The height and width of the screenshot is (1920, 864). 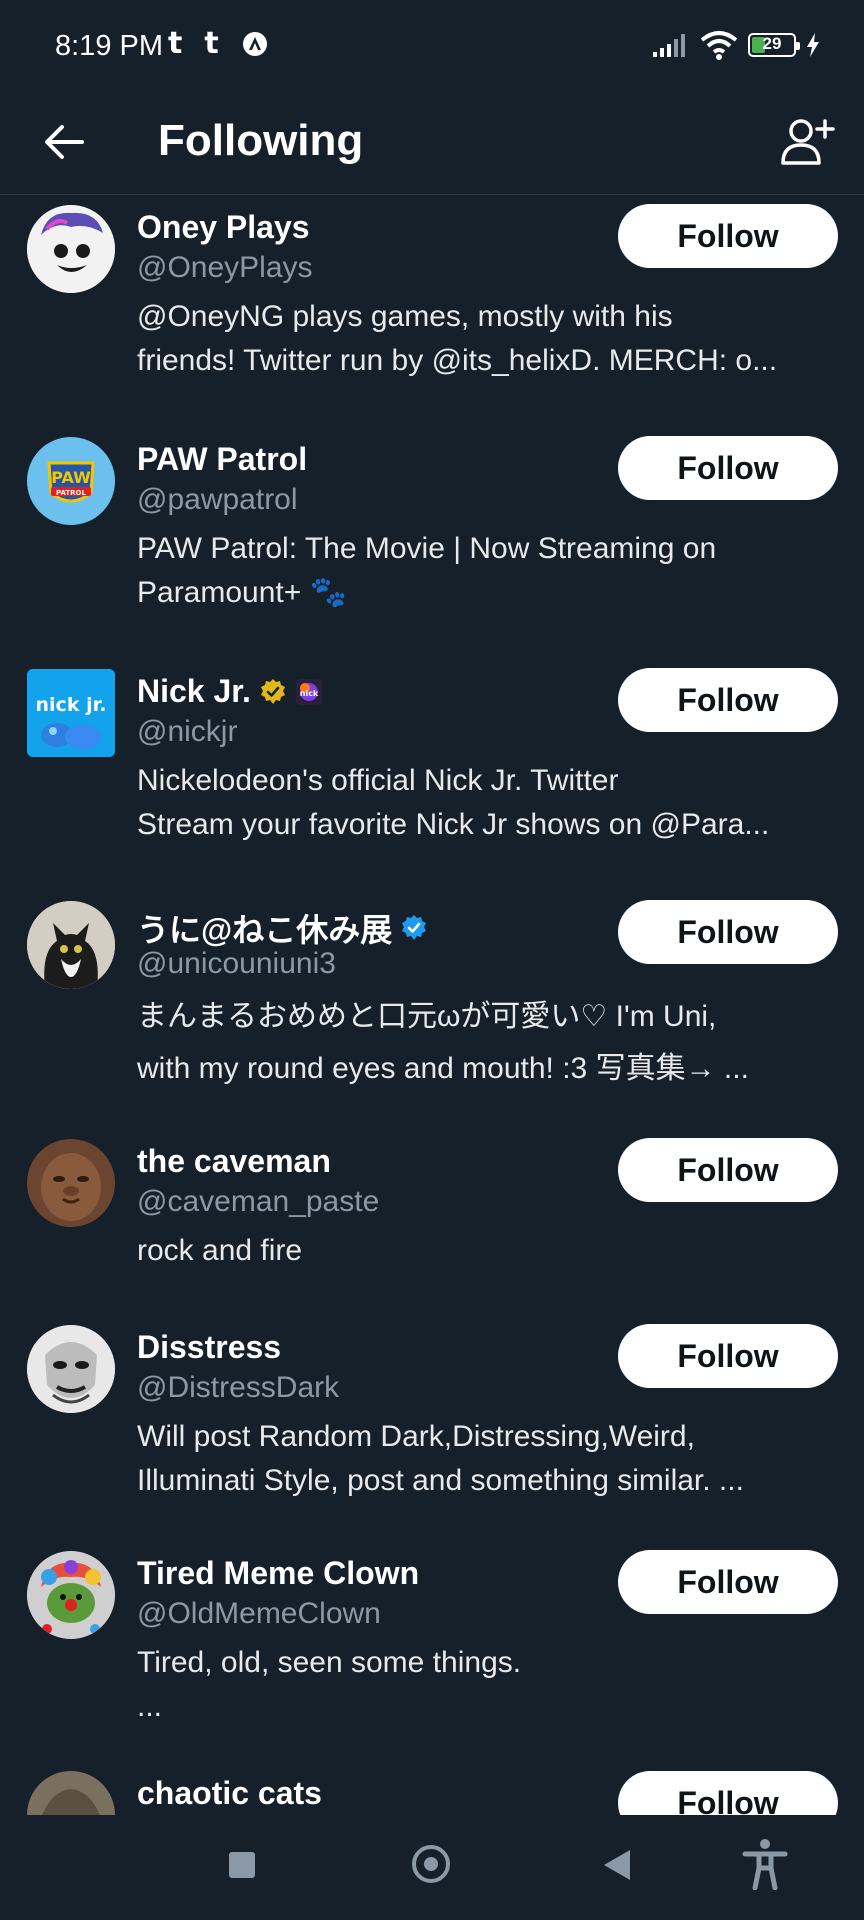 I want to click on svg-text: PAW, so click(x=71, y=477).